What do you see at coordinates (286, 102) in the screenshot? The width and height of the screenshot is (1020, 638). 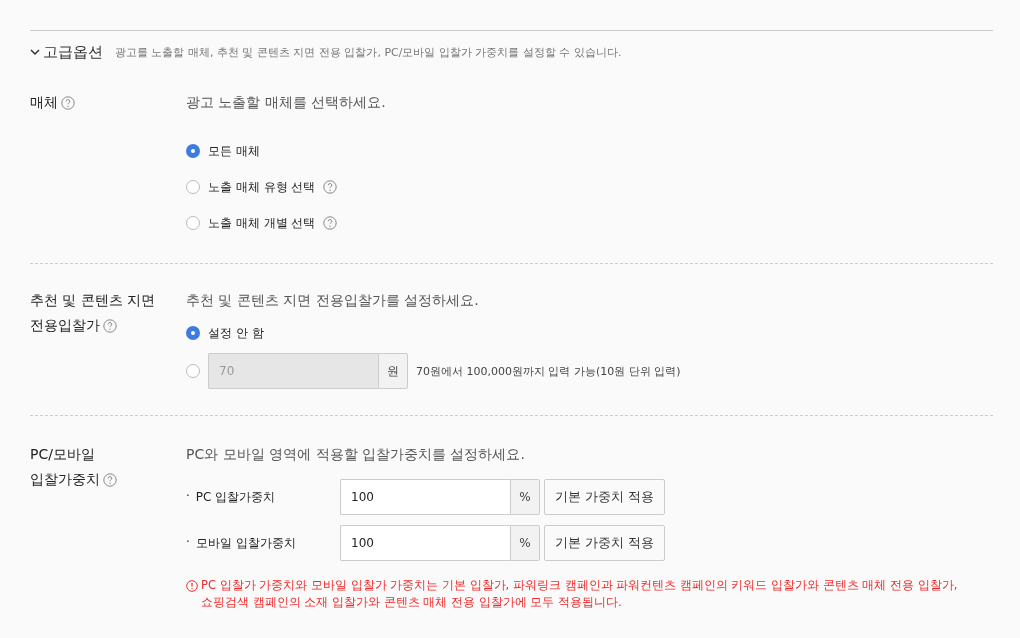 I see `section-description: 광고 노출할 매체를 선택하세요.` at bounding box center [286, 102].